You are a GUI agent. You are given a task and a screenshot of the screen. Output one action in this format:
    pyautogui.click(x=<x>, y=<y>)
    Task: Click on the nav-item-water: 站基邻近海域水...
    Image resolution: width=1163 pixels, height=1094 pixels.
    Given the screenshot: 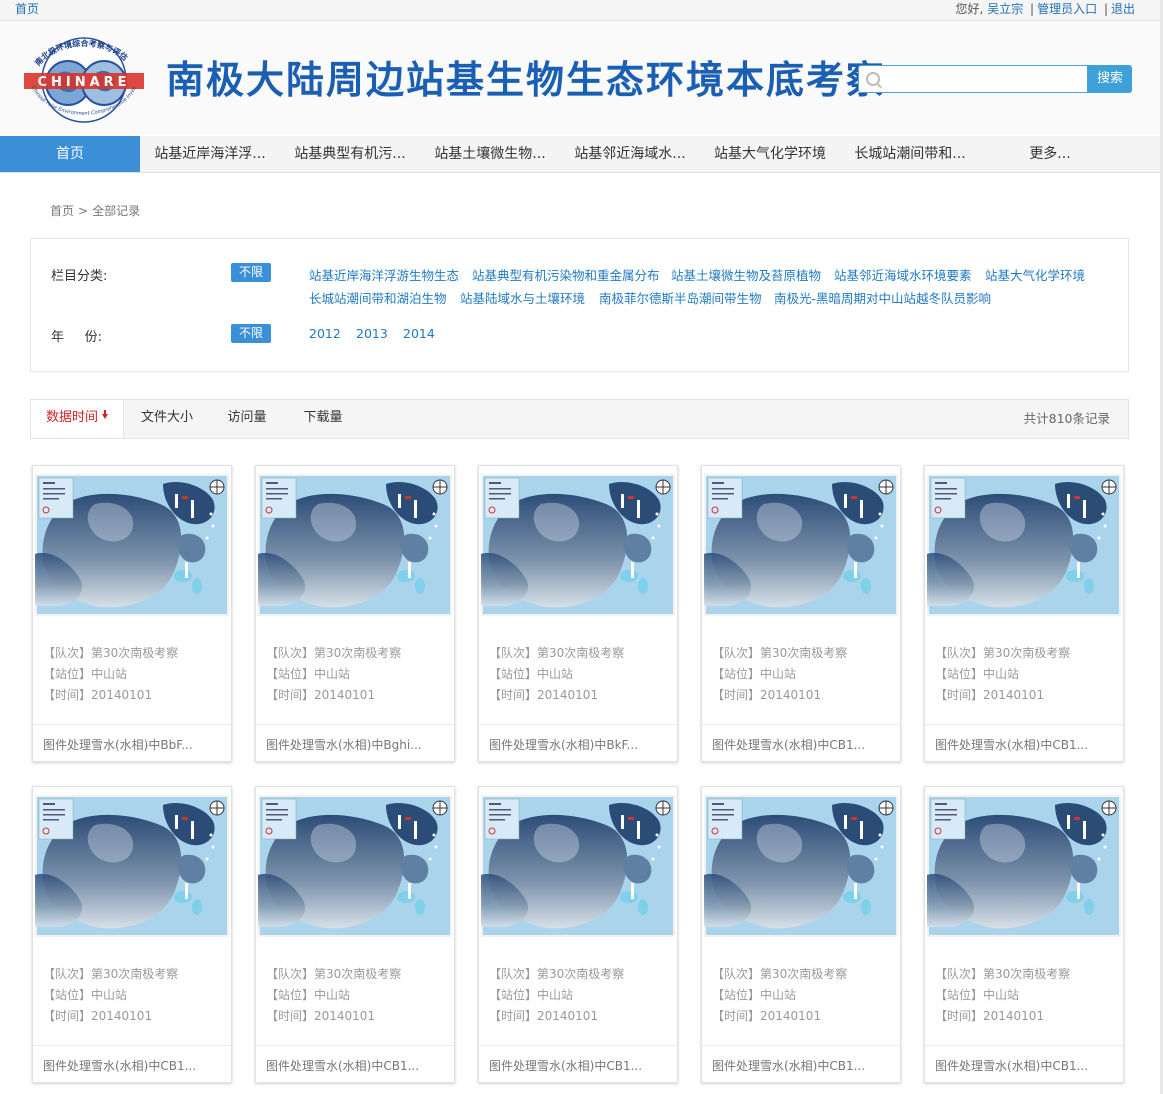 What is the action you would take?
    pyautogui.click(x=630, y=154)
    